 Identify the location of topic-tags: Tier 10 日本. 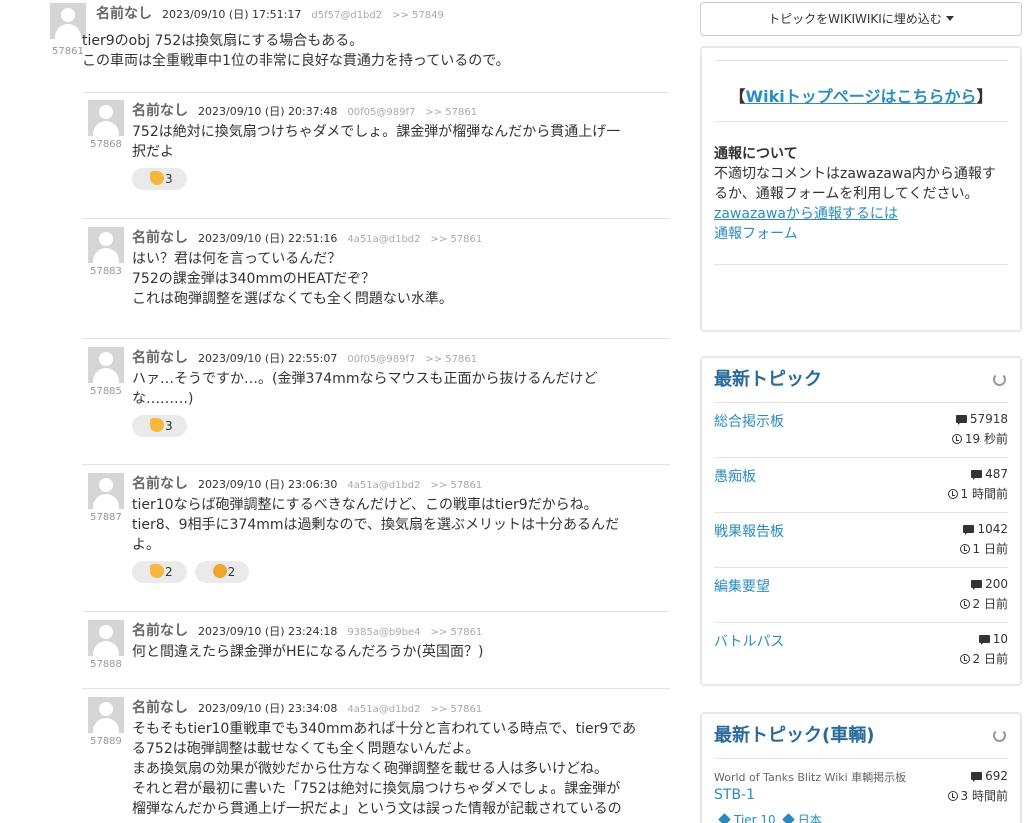
(774, 817).